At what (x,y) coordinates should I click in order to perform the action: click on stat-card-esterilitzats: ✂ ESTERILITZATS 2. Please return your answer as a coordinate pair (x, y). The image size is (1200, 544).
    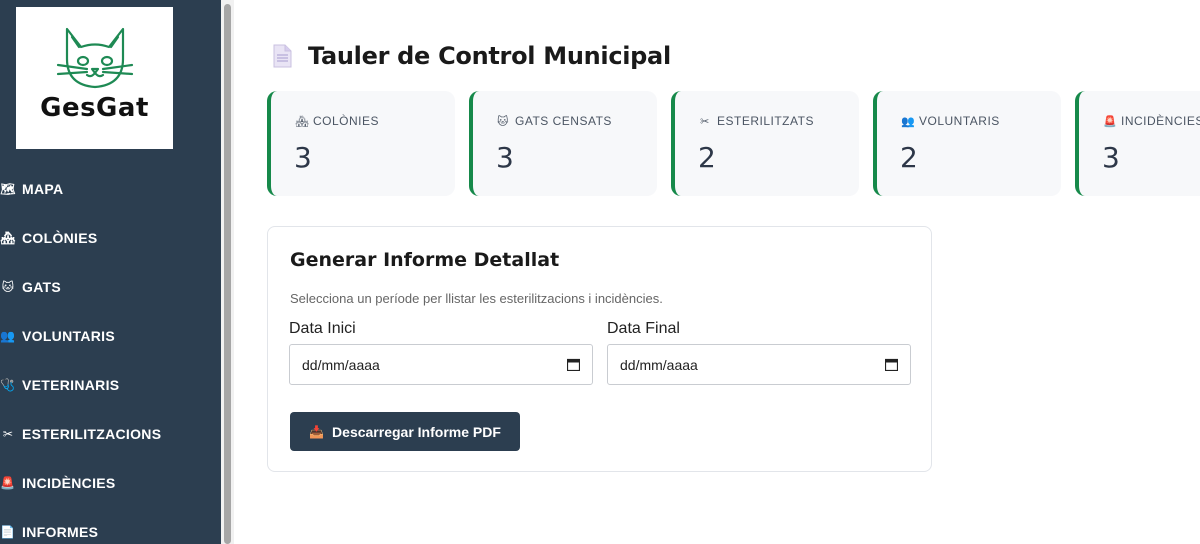
    Looking at the image, I should click on (765, 143).